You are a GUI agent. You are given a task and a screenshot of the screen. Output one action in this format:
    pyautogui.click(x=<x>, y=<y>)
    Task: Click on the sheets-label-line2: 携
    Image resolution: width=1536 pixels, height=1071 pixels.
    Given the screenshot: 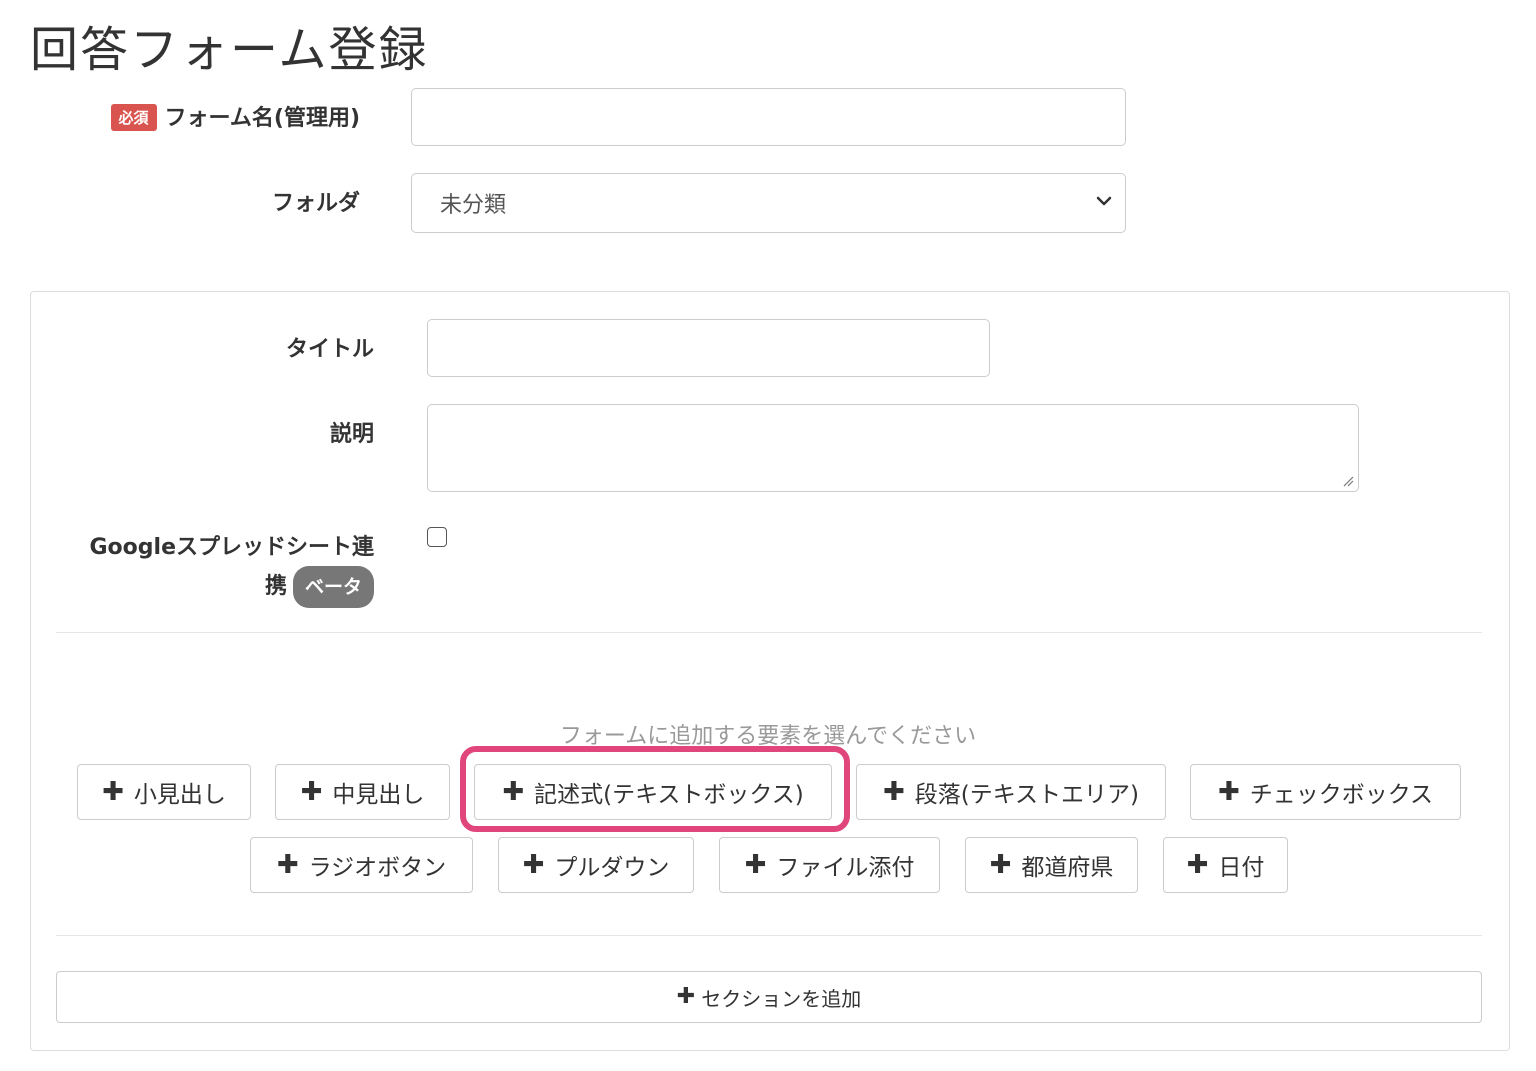 What is the action you would take?
    pyautogui.click(x=275, y=586)
    